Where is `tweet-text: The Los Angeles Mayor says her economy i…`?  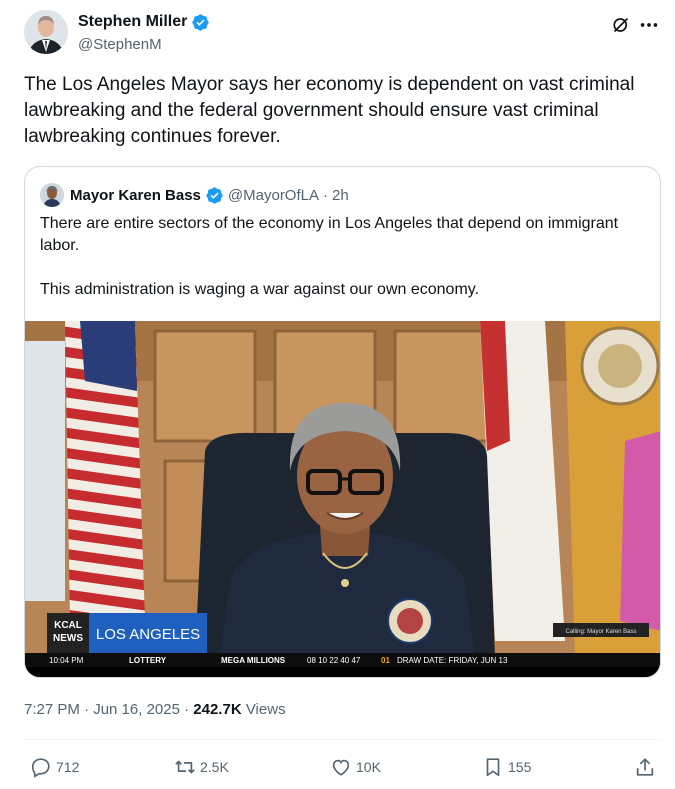 tweet-text: The Los Angeles Mayor says her economy i… is located at coordinates (329, 110).